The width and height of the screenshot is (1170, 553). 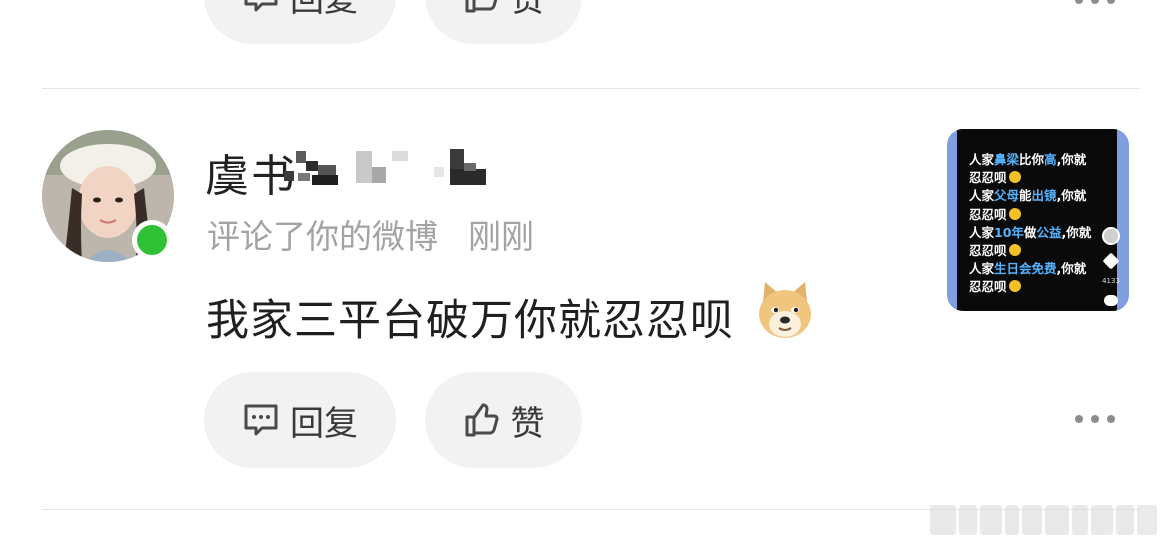 I want to click on like-label: 赞, so click(x=527, y=423).